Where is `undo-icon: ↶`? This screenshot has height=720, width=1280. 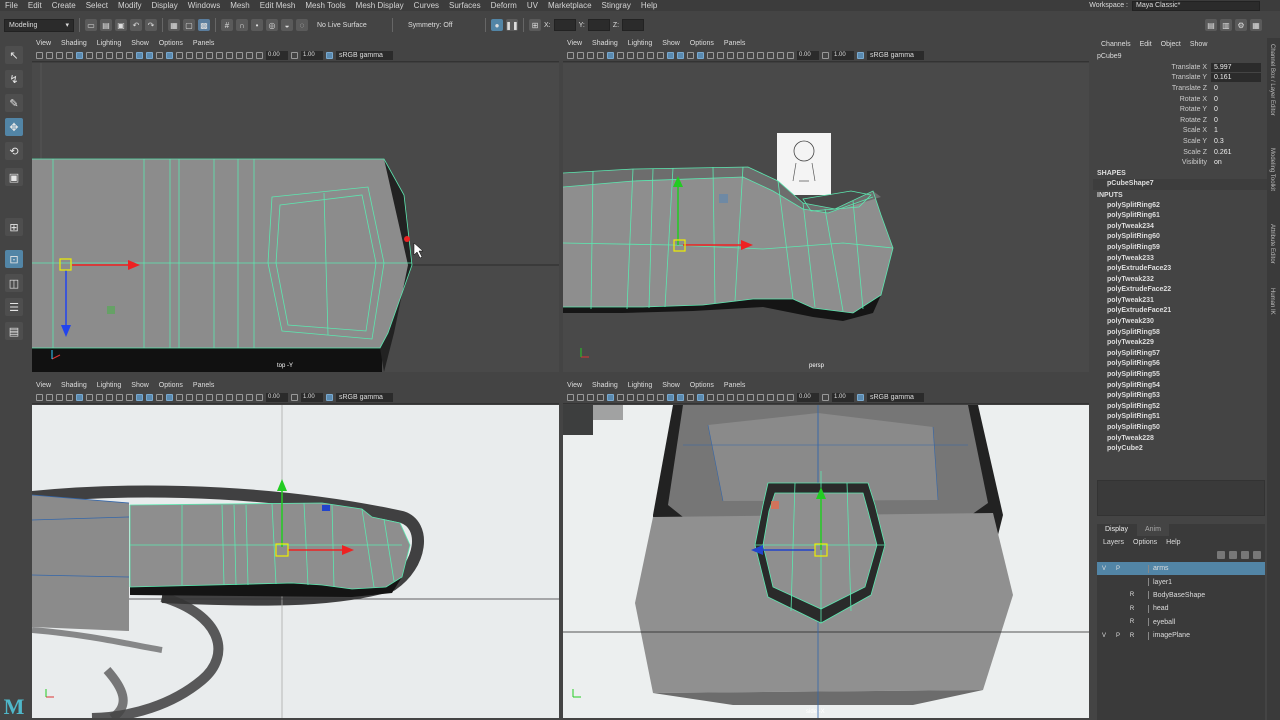 undo-icon: ↶ is located at coordinates (136, 25).